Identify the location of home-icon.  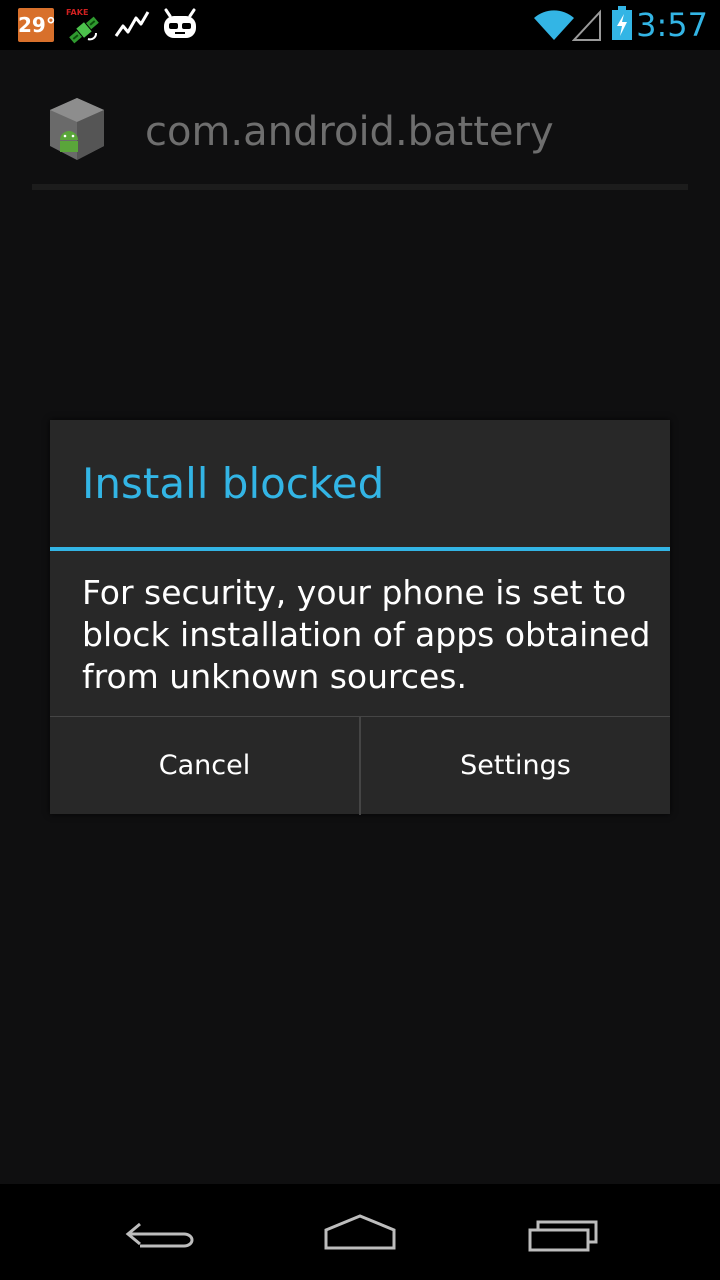
(360, 1232).